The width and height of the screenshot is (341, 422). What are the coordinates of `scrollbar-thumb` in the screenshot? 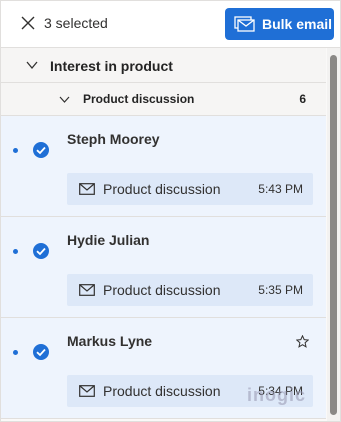 It's located at (333, 235).